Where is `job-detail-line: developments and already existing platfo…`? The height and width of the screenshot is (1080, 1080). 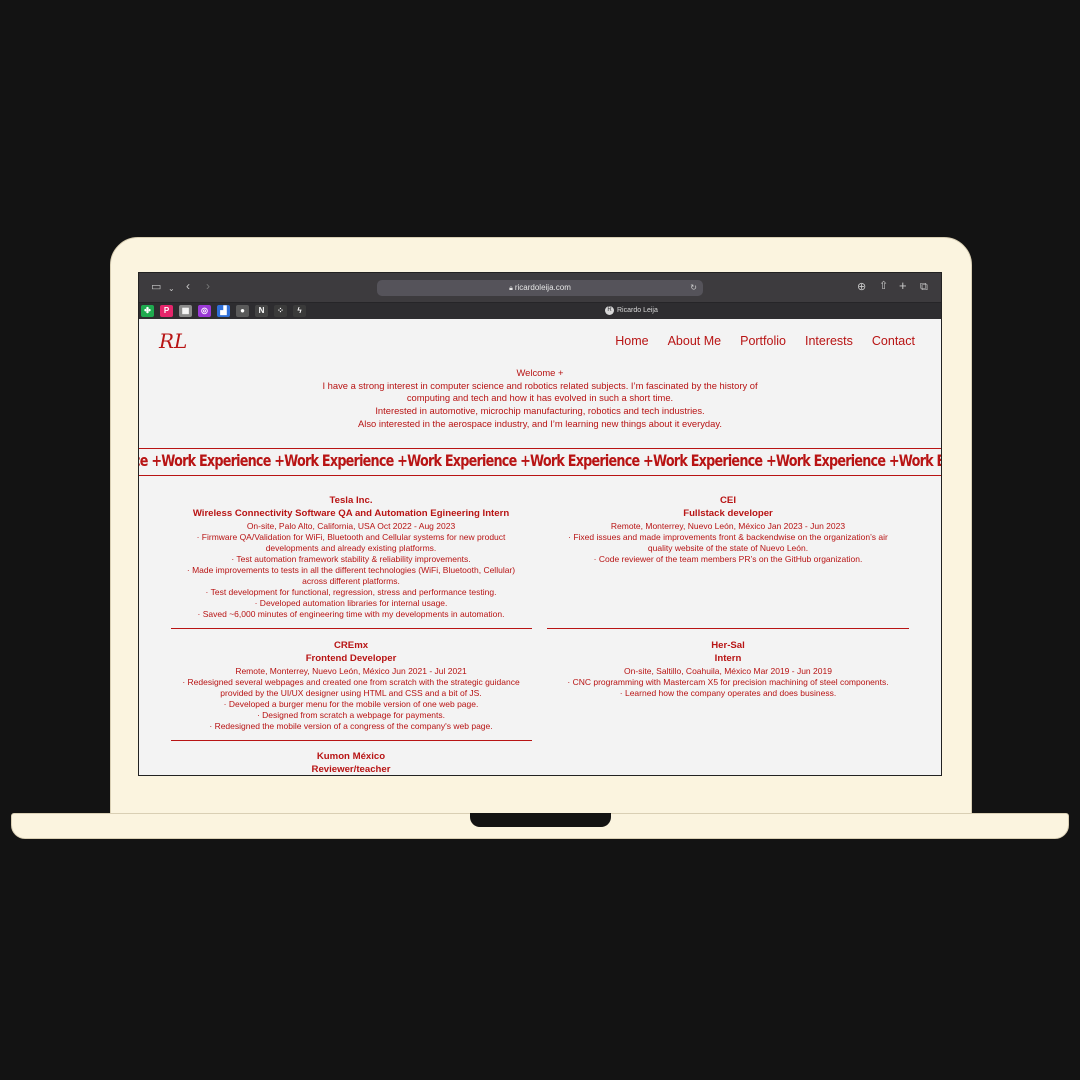
job-detail-line: developments and already existing platfo… is located at coordinates (351, 547).